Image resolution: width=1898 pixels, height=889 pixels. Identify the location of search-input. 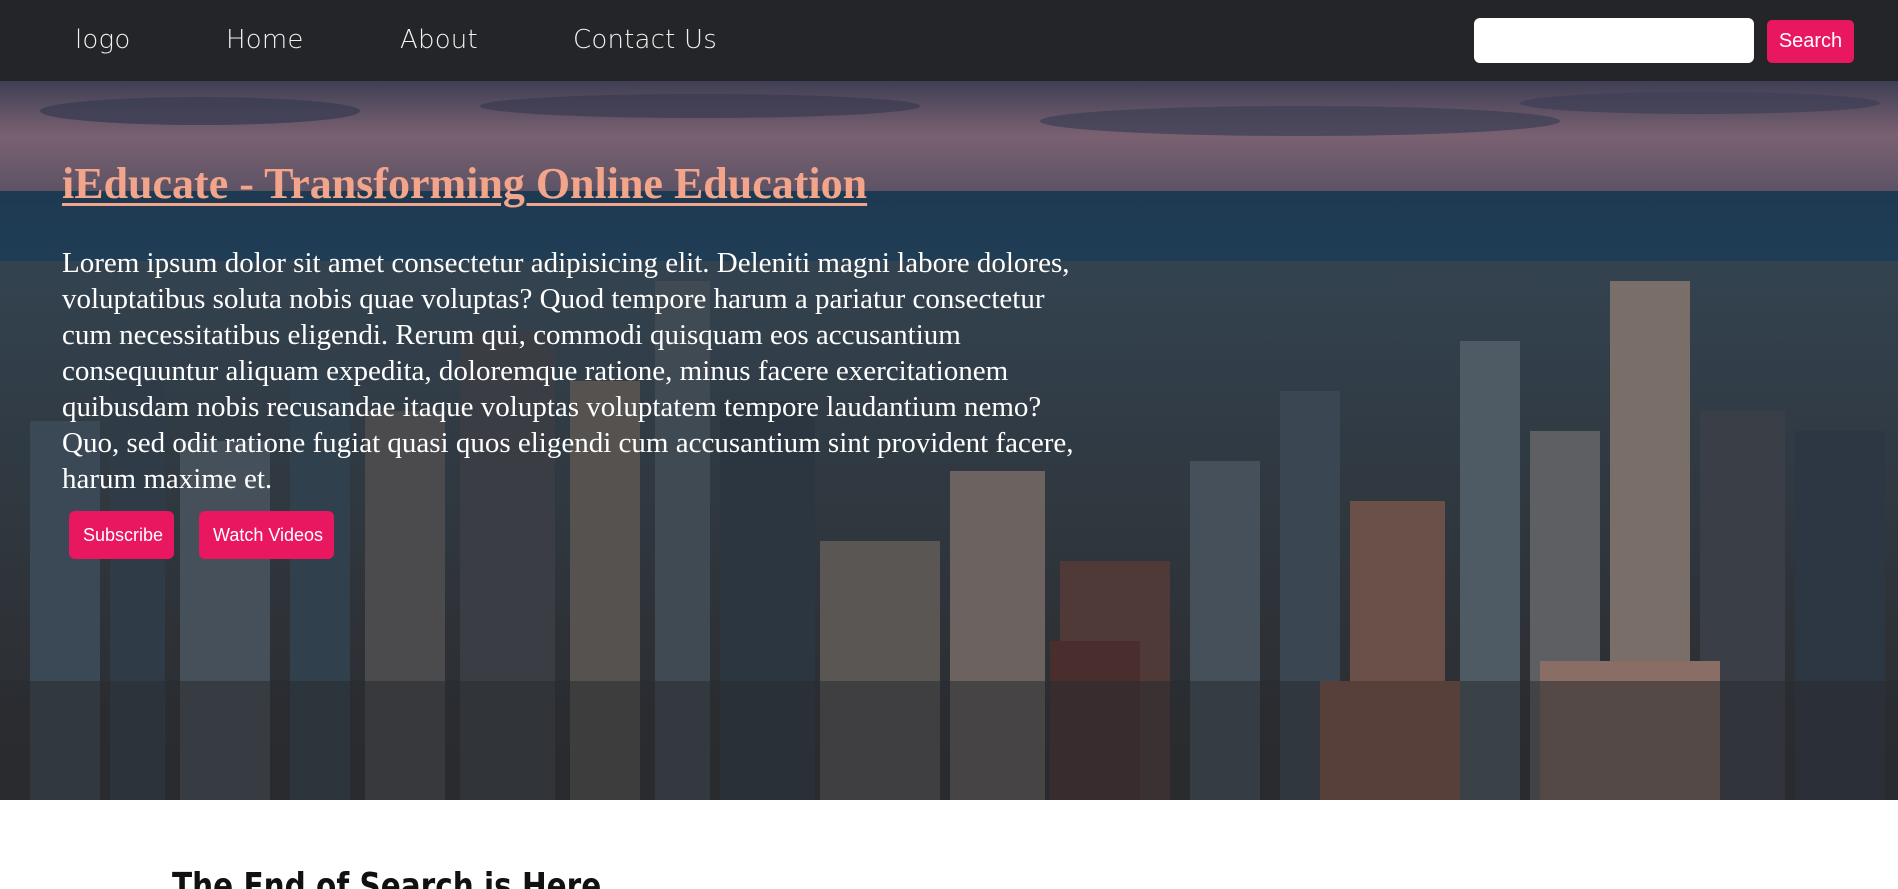
(1614, 40).